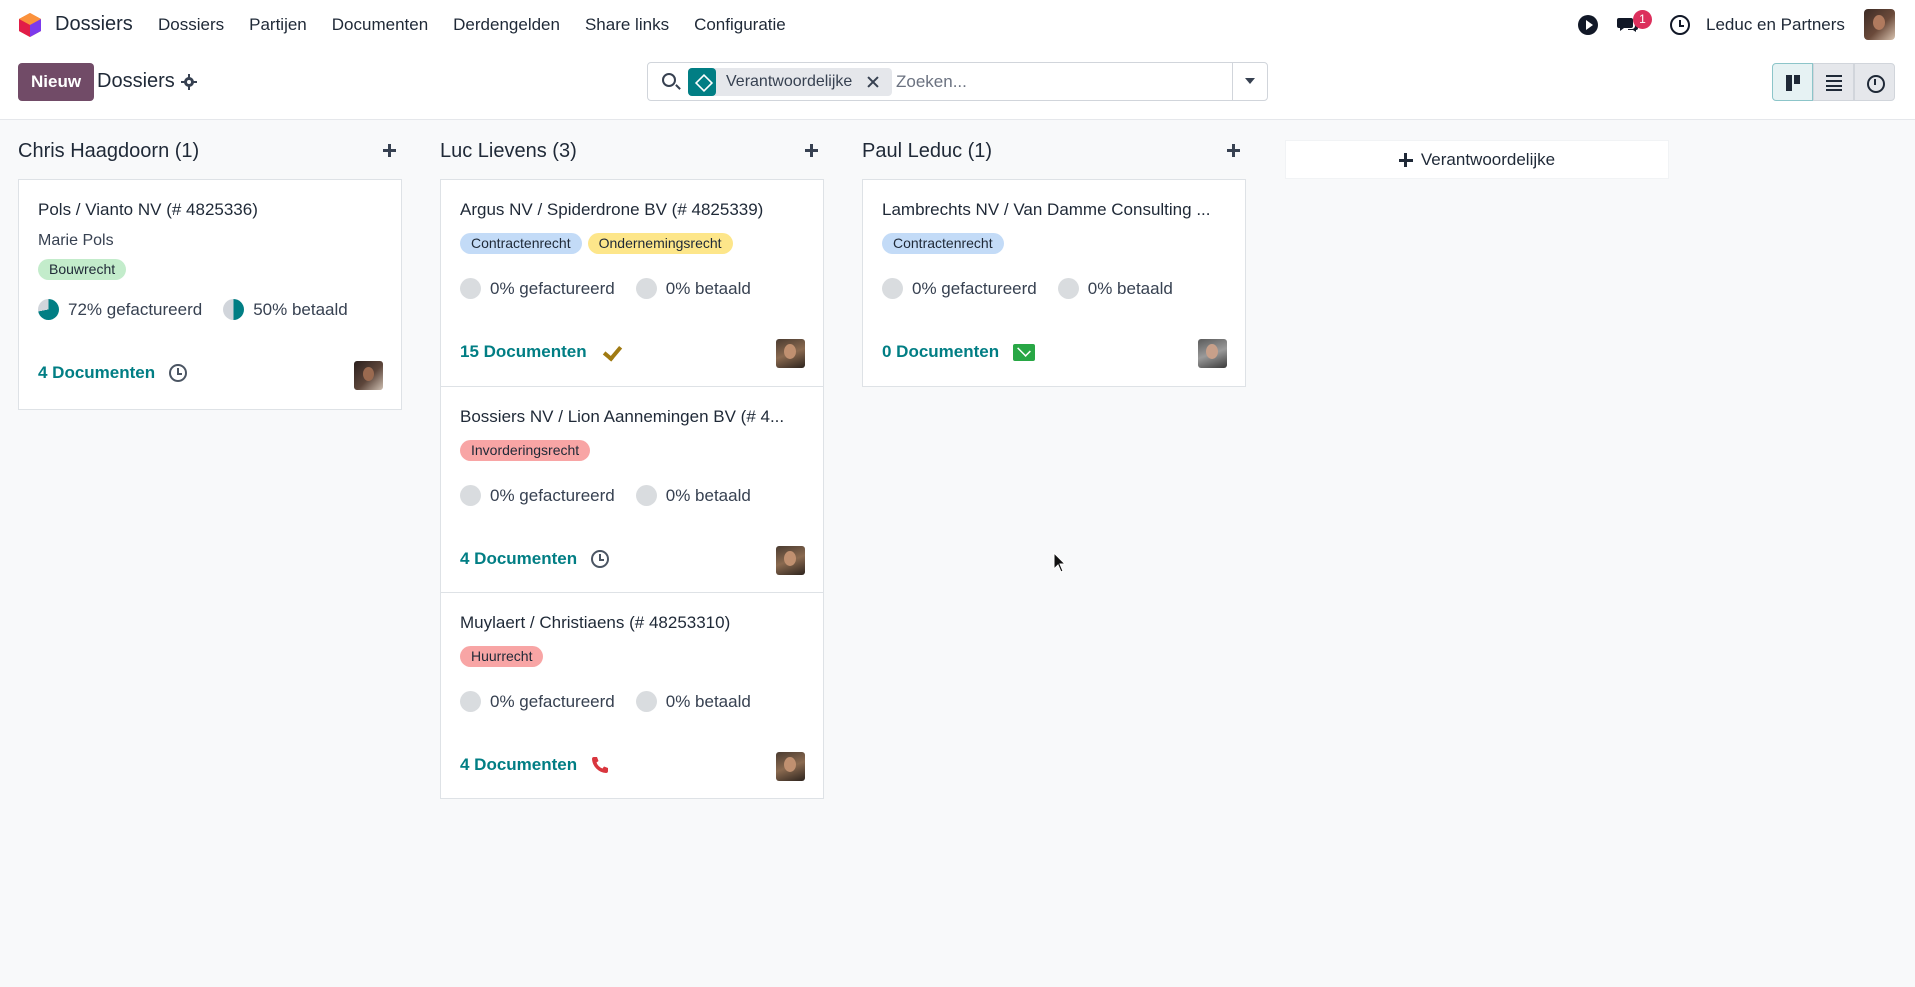 This screenshot has width=1915, height=987. What do you see at coordinates (611, 352) in the screenshot?
I see `check-icon` at bounding box center [611, 352].